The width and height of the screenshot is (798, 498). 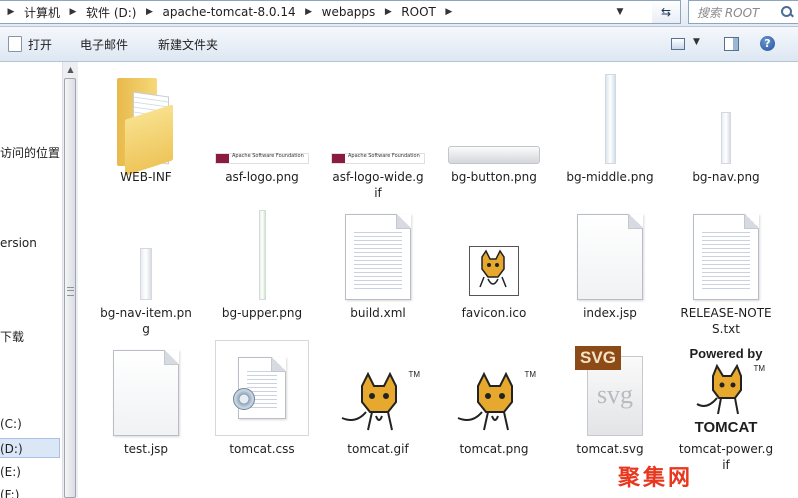 What do you see at coordinates (726, 388) in the screenshot?
I see `tomcat-power-image-icon: Powered by TM TOMCAT` at bounding box center [726, 388].